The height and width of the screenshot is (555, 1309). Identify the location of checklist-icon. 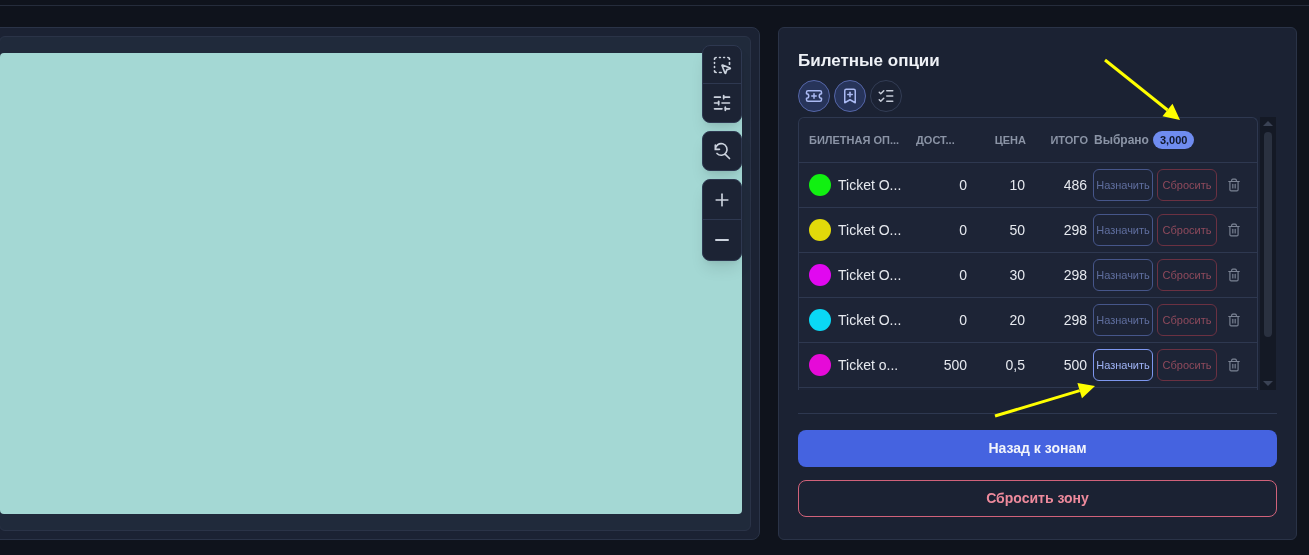
(886, 96).